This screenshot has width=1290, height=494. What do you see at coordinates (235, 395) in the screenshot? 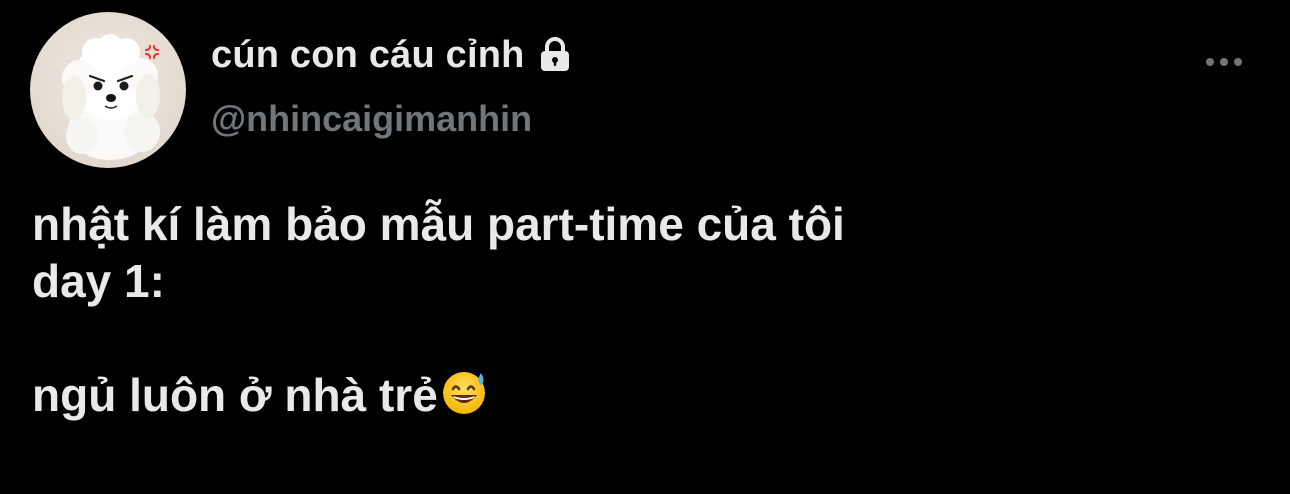
I see `tweet-line: ngủ luôn ở nhà trẻ` at bounding box center [235, 395].